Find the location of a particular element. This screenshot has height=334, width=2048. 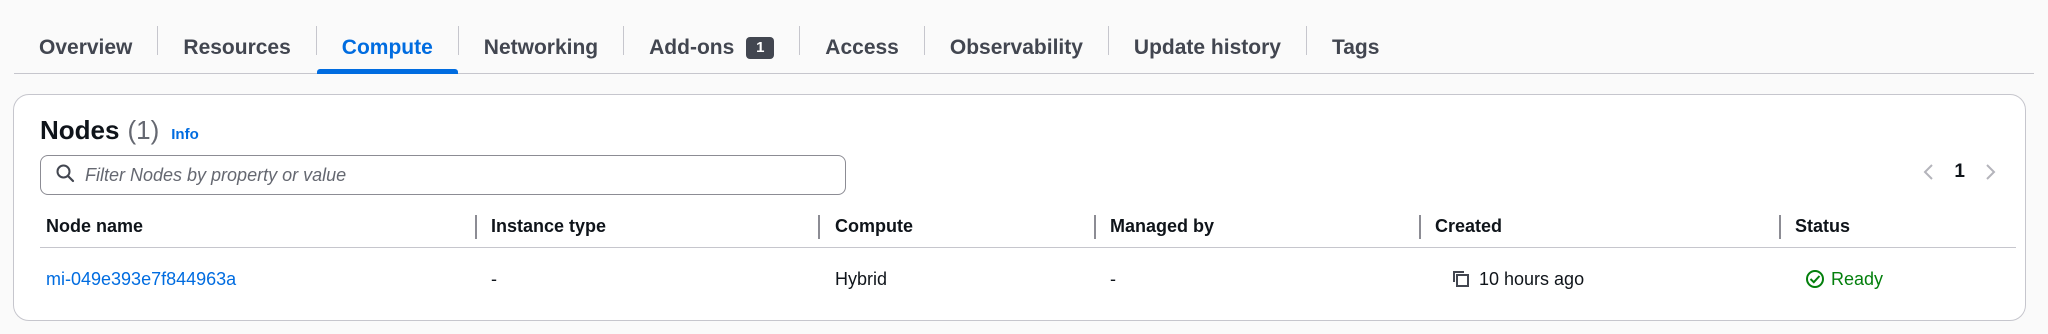

tab-observability: Observability is located at coordinates (1016, 47).